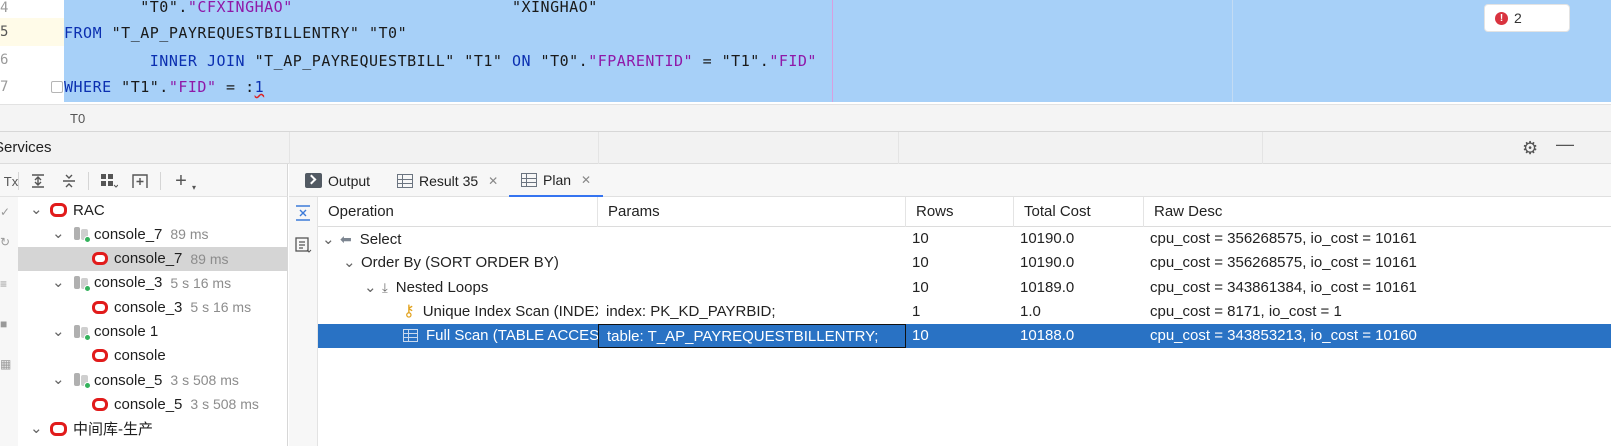 The width and height of the screenshot is (1611, 446). What do you see at coordinates (88, 87) in the screenshot?
I see `code-token: WHERE` at bounding box center [88, 87].